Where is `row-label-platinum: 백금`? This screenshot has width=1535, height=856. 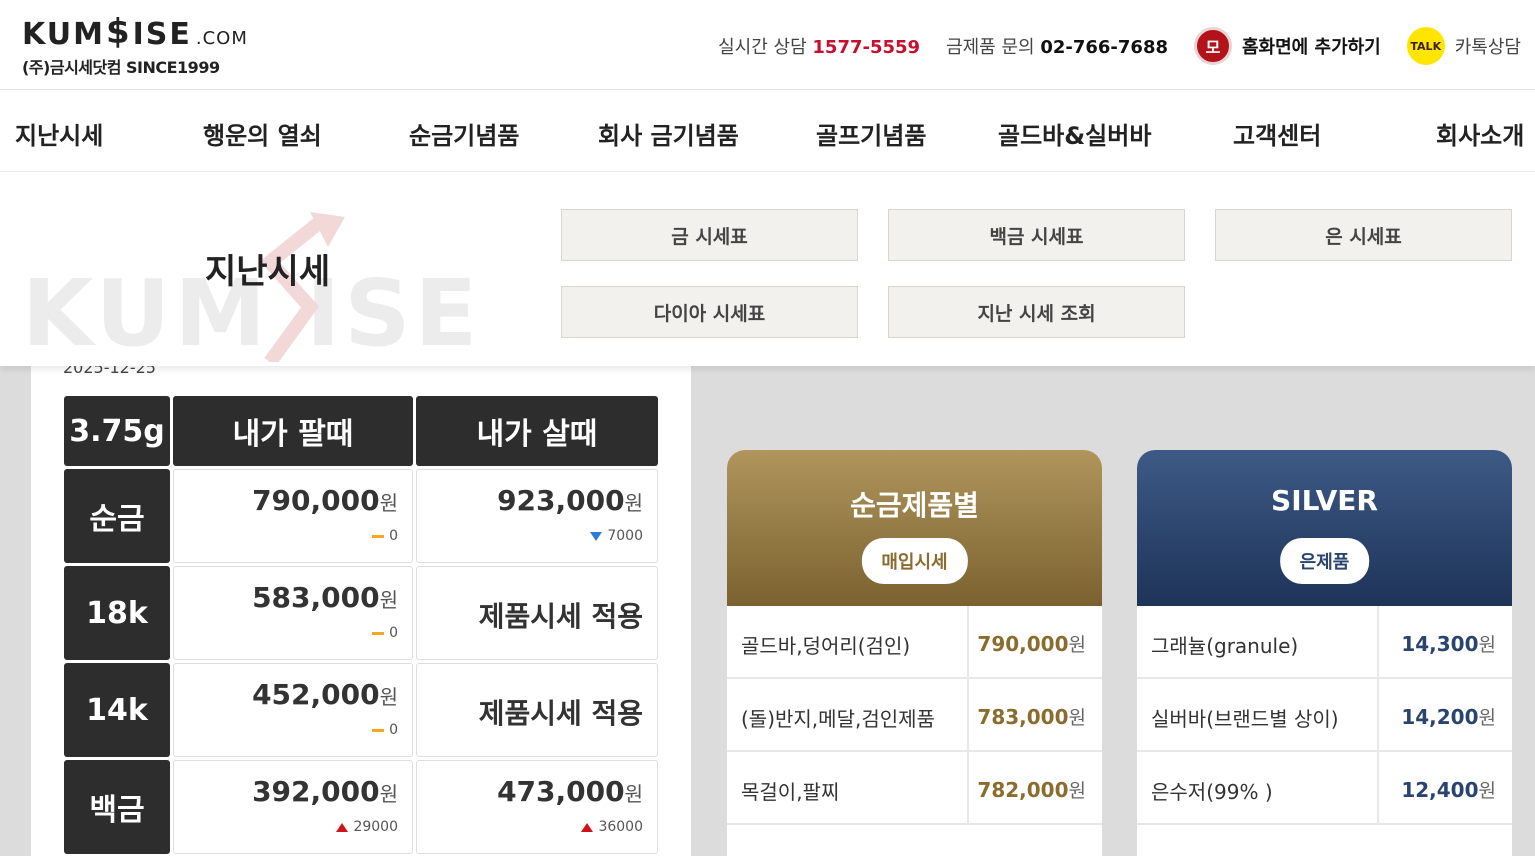
row-label-platinum: 백금 is located at coordinates (117, 807).